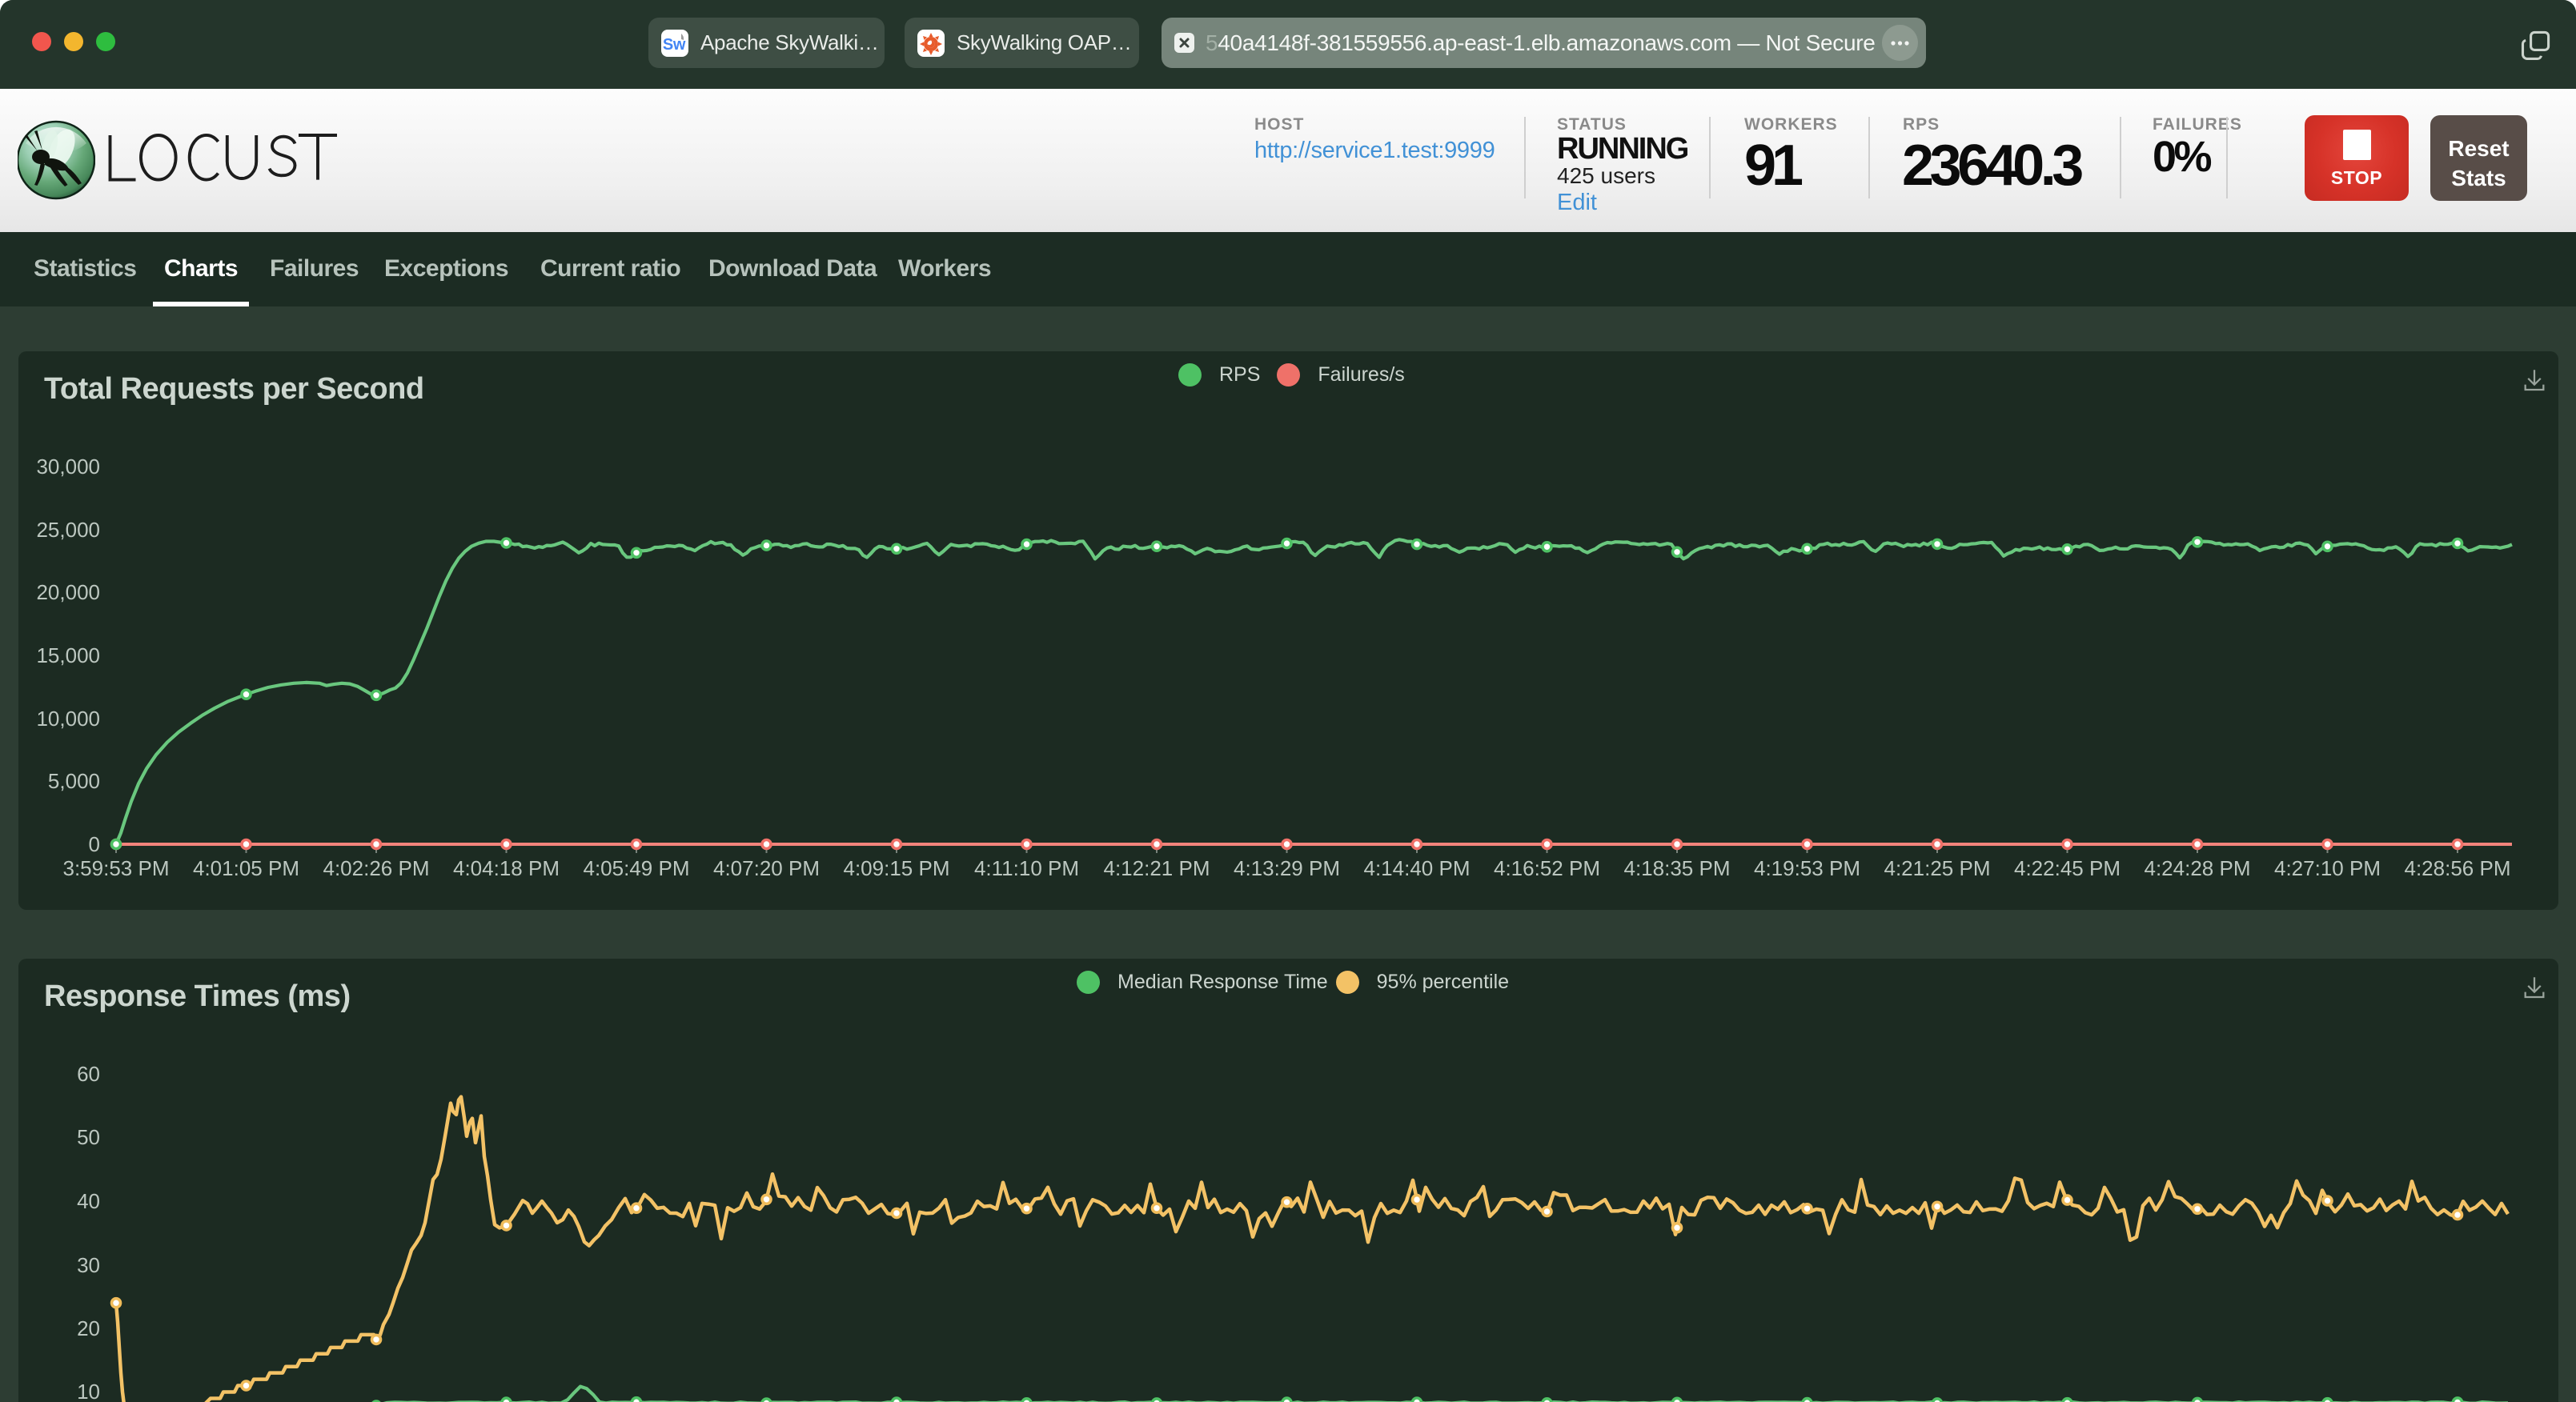  What do you see at coordinates (1157, 868) in the screenshot?
I see `svg-text: 4:12:21 PM` at bounding box center [1157, 868].